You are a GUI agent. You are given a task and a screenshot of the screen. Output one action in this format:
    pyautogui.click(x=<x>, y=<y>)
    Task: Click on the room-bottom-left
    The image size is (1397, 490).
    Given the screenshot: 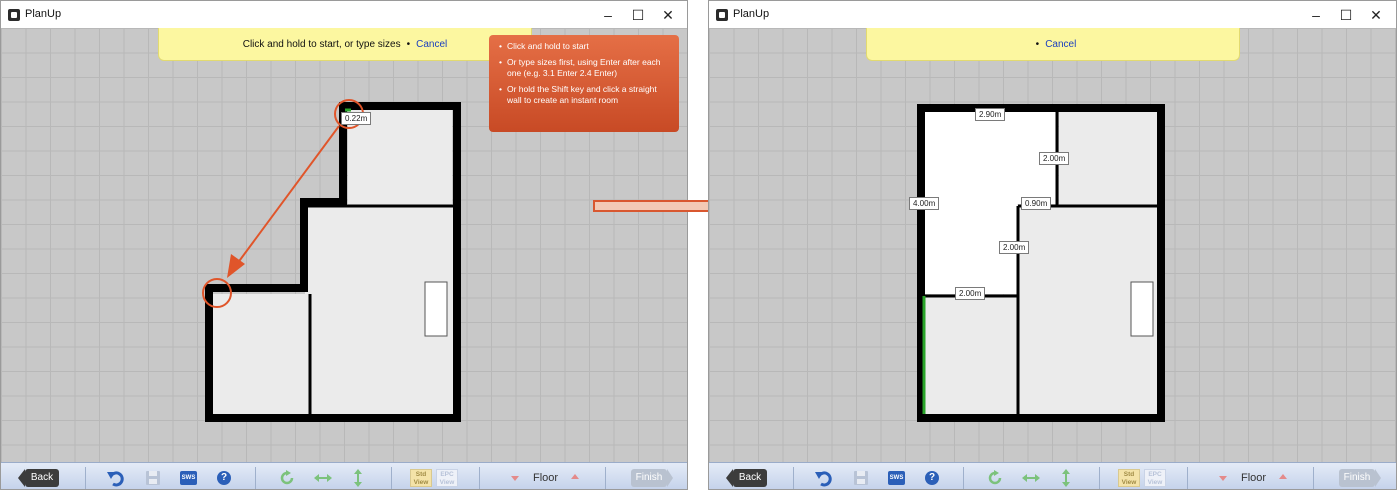 What is the action you would take?
    pyautogui.click(x=969, y=355)
    